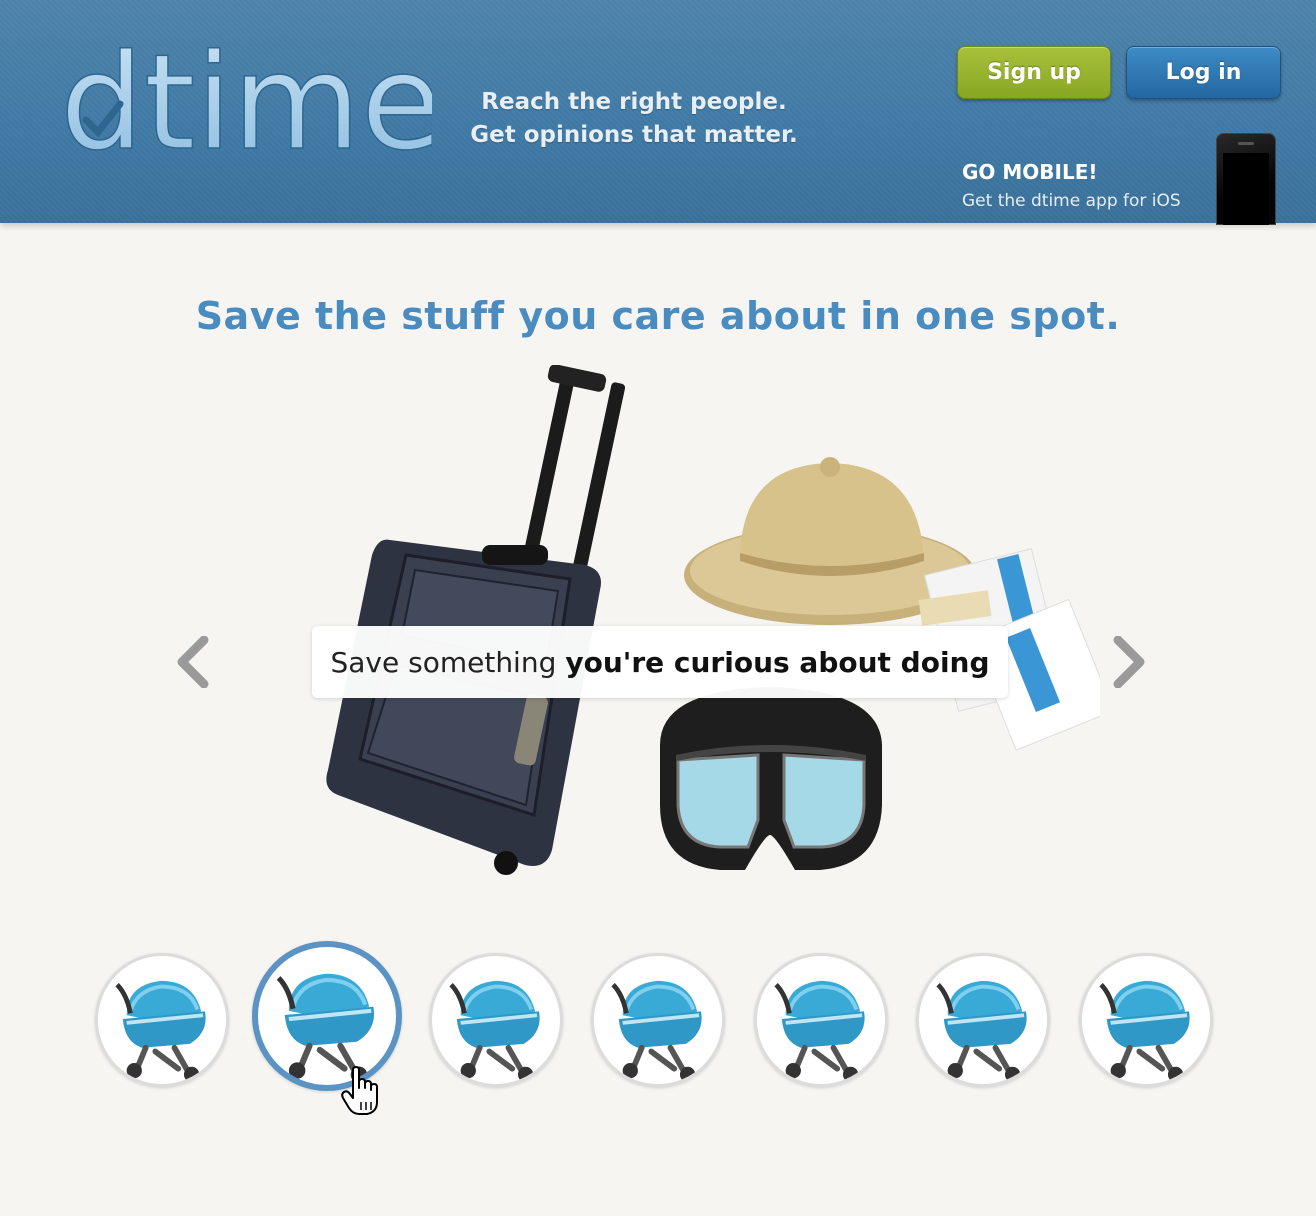 The width and height of the screenshot is (1316, 1216). Describe the element at coordinates (1071, 201) in the screenshot. I see `go-mobile-subtitle: Get the dtime app for iOS` at that location.